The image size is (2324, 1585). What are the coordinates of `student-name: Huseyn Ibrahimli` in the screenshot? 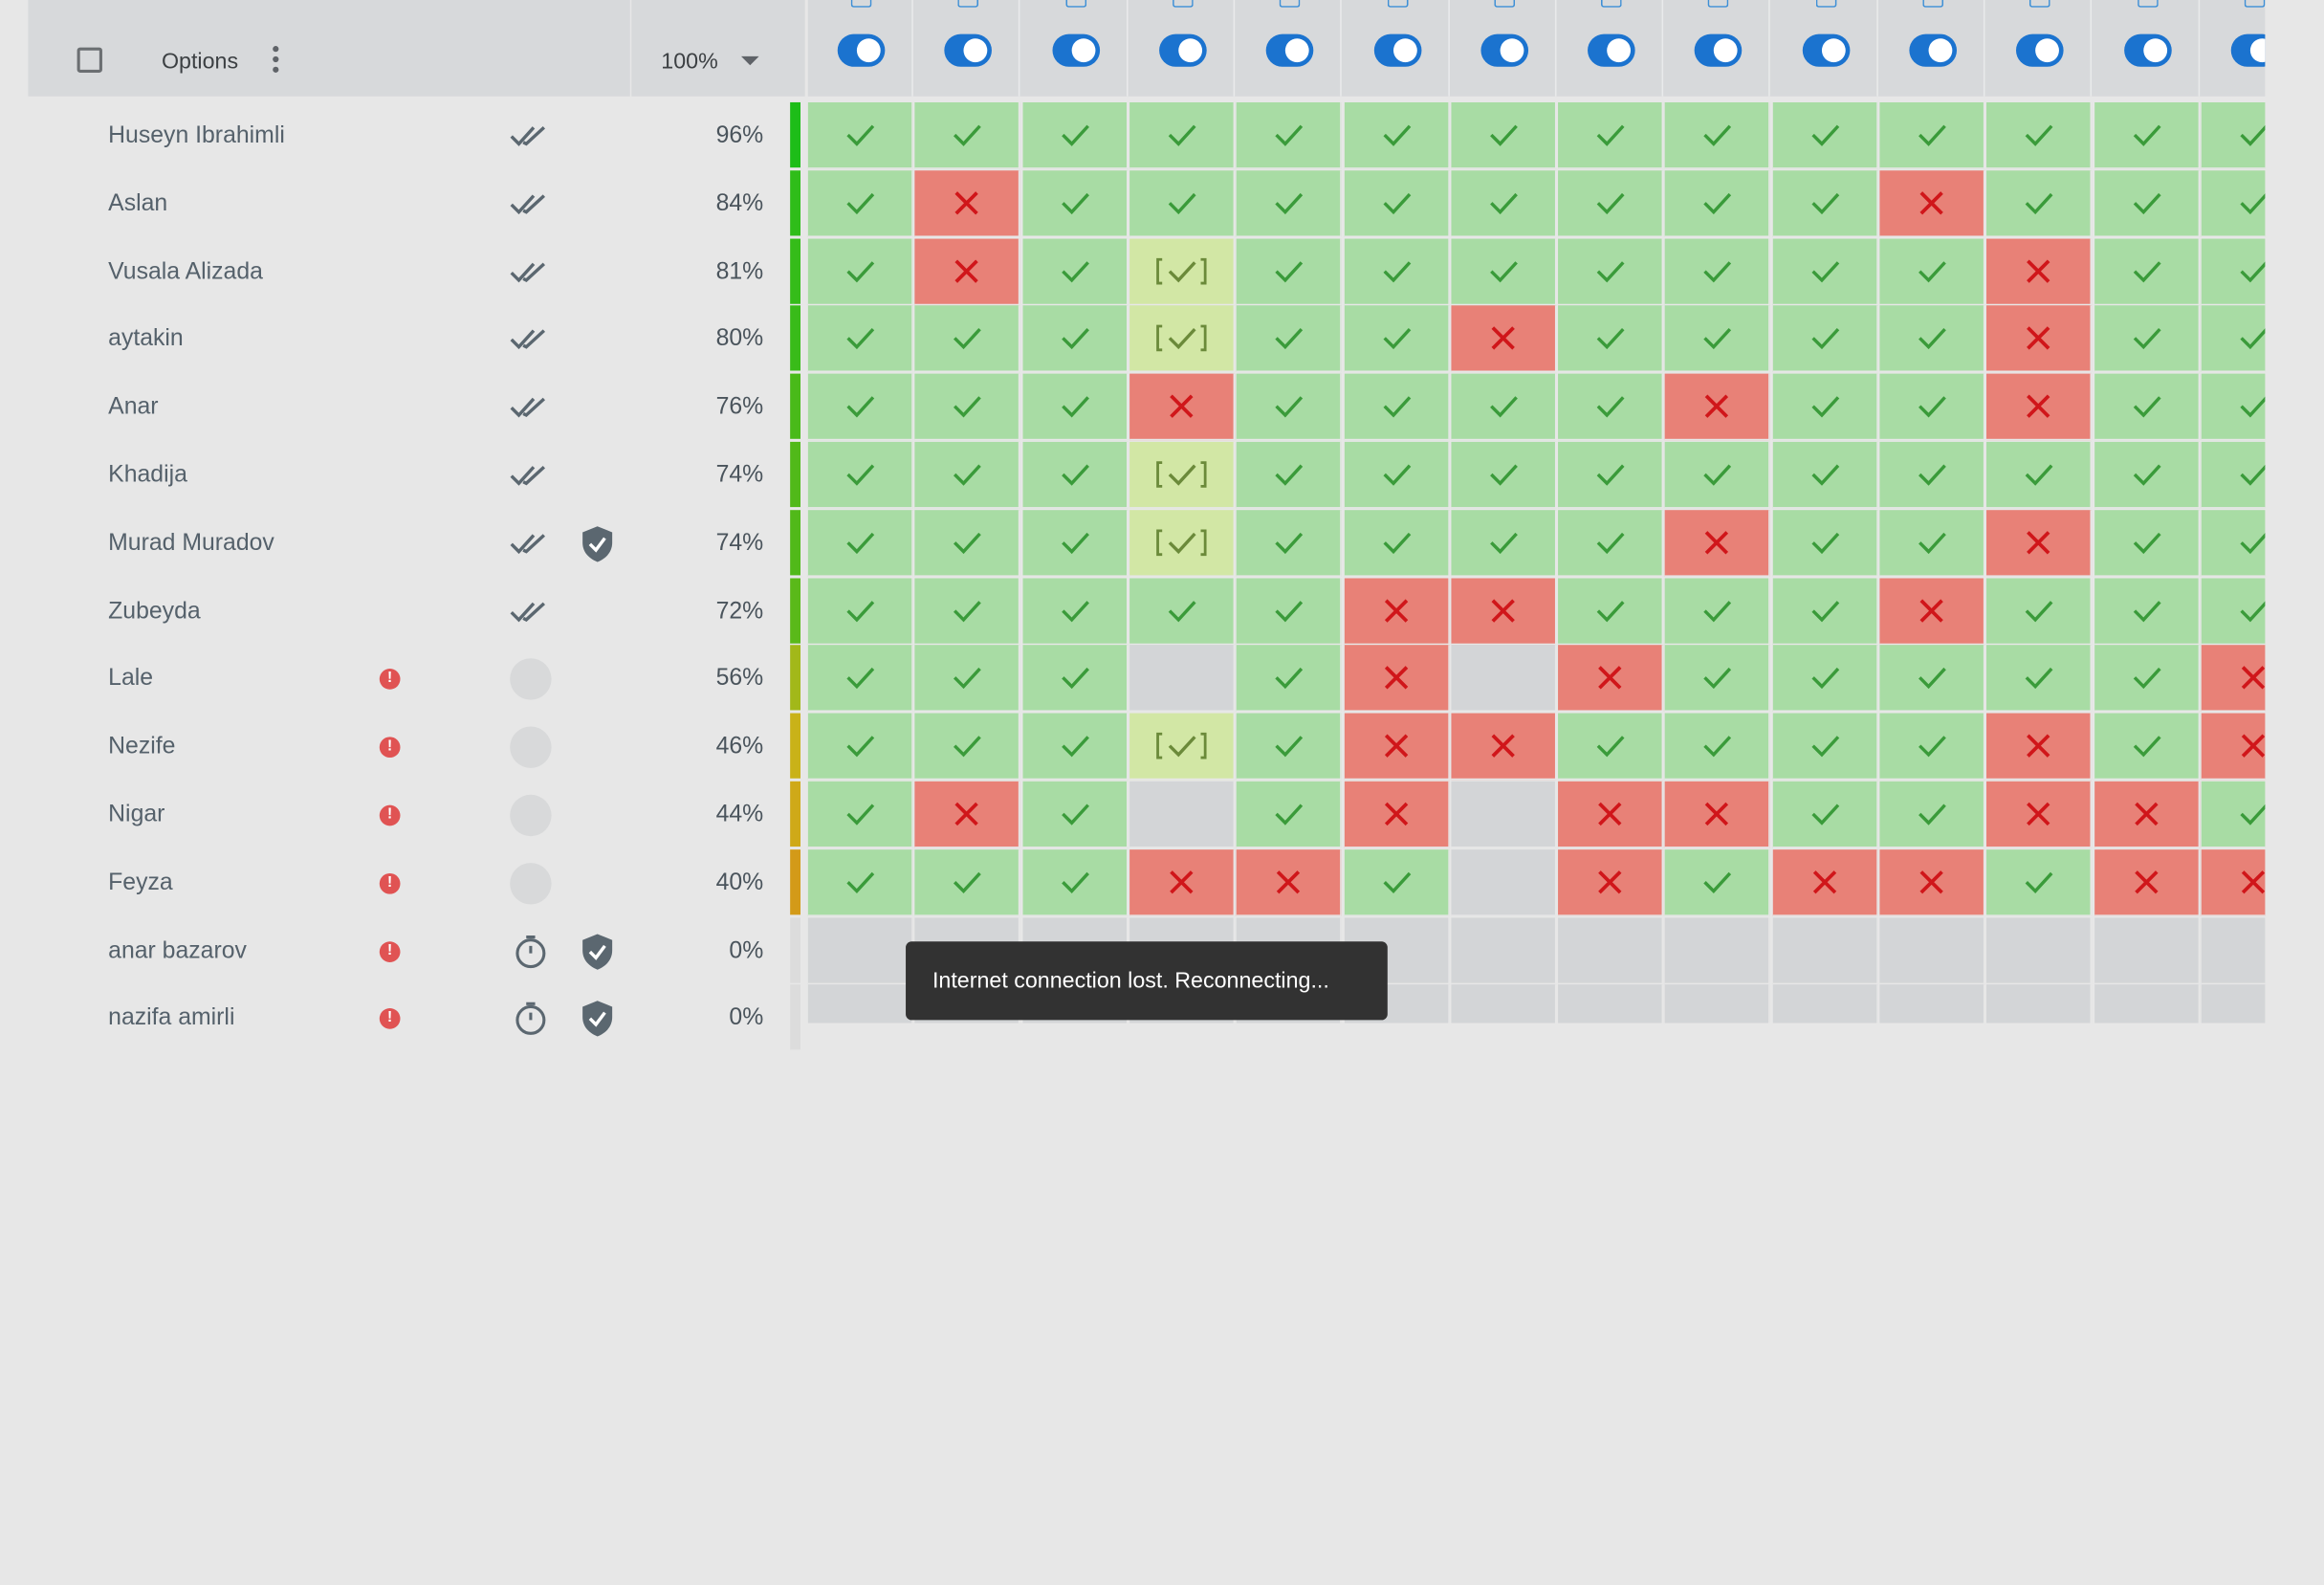 It's located at (196, 136).